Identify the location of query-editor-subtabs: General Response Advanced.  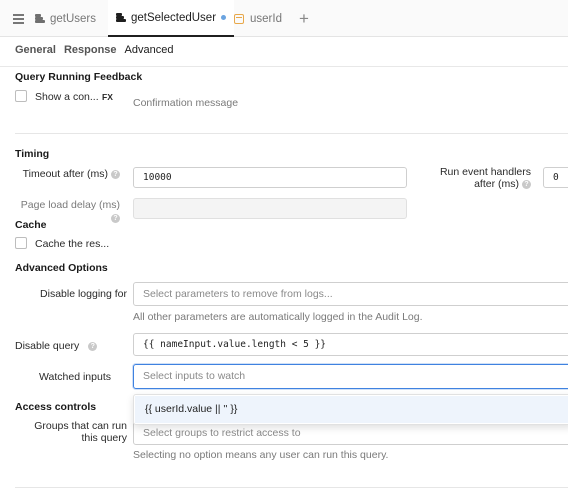
(94, 50).